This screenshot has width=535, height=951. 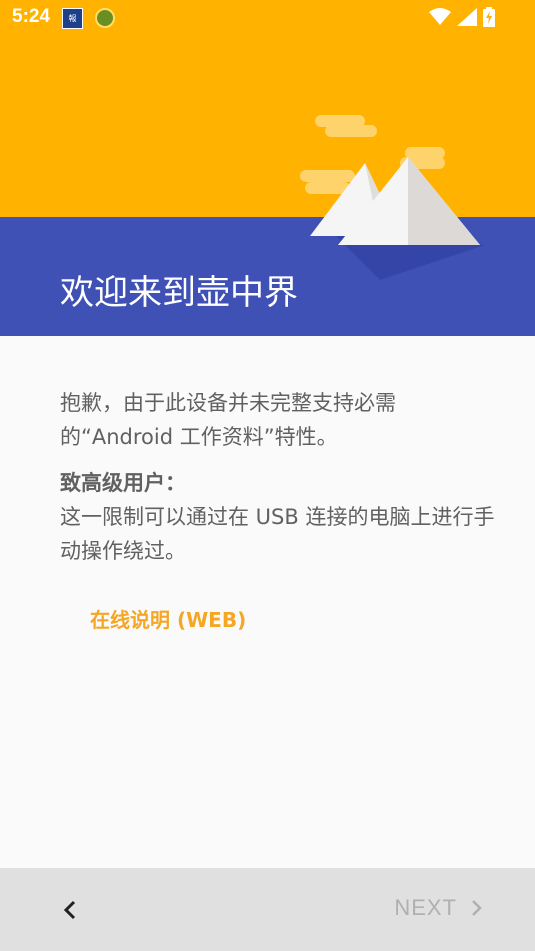 What do you see at coordinates (228, 420) in the screenshot?
I see `unsupported-message: 抱歉，由于此设备并未完整支持必需的“Android 工作资料”特性。` at bounding box center [228, 420].